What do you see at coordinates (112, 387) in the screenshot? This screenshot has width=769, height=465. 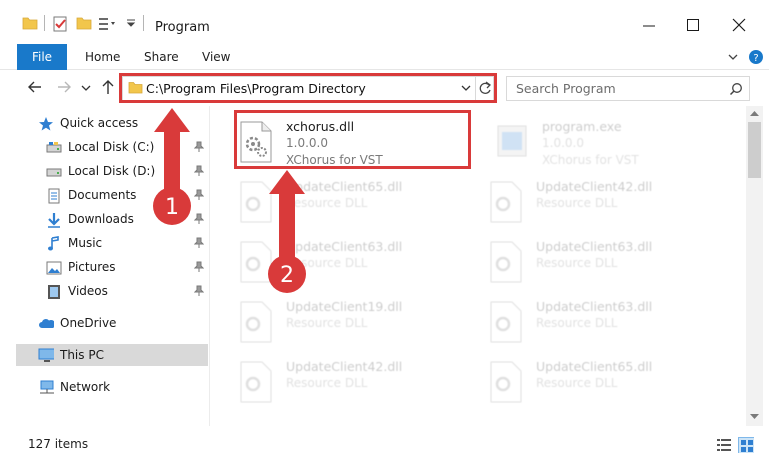 I see `sidebar-item-network: Network` at bounding box center [112, 387].